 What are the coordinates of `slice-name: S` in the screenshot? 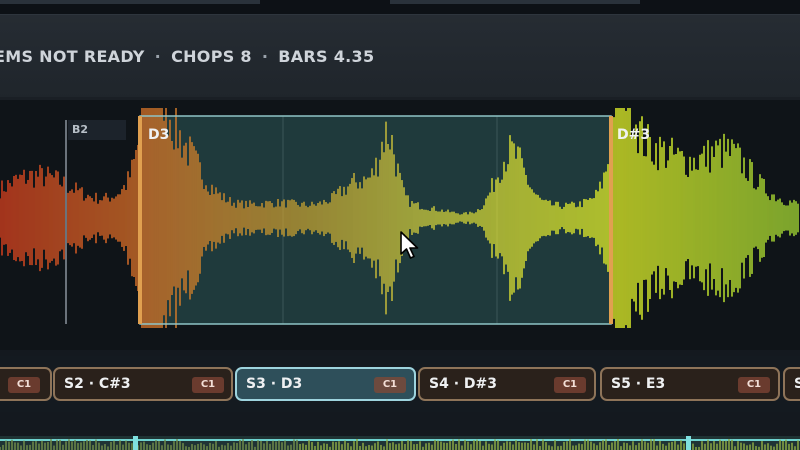 It's located at (797, 384).